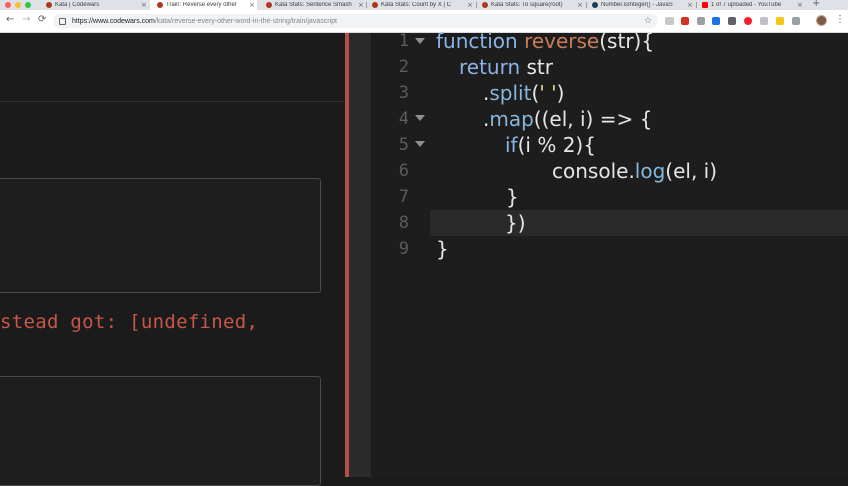 This screenshot has width=848, height=486. Describe the element at coordinates (403, 119) in the screenshot. I see `line-number: 4` at that location.